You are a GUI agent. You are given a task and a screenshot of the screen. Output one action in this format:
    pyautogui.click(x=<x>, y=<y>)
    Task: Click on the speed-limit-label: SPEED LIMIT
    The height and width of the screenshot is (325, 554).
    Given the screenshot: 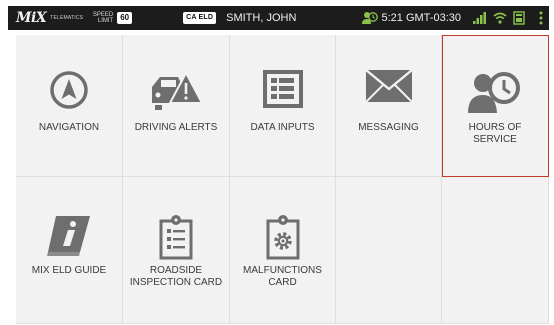 What is the action you would take?
    pyautogui.click(x=103, y=18)
    